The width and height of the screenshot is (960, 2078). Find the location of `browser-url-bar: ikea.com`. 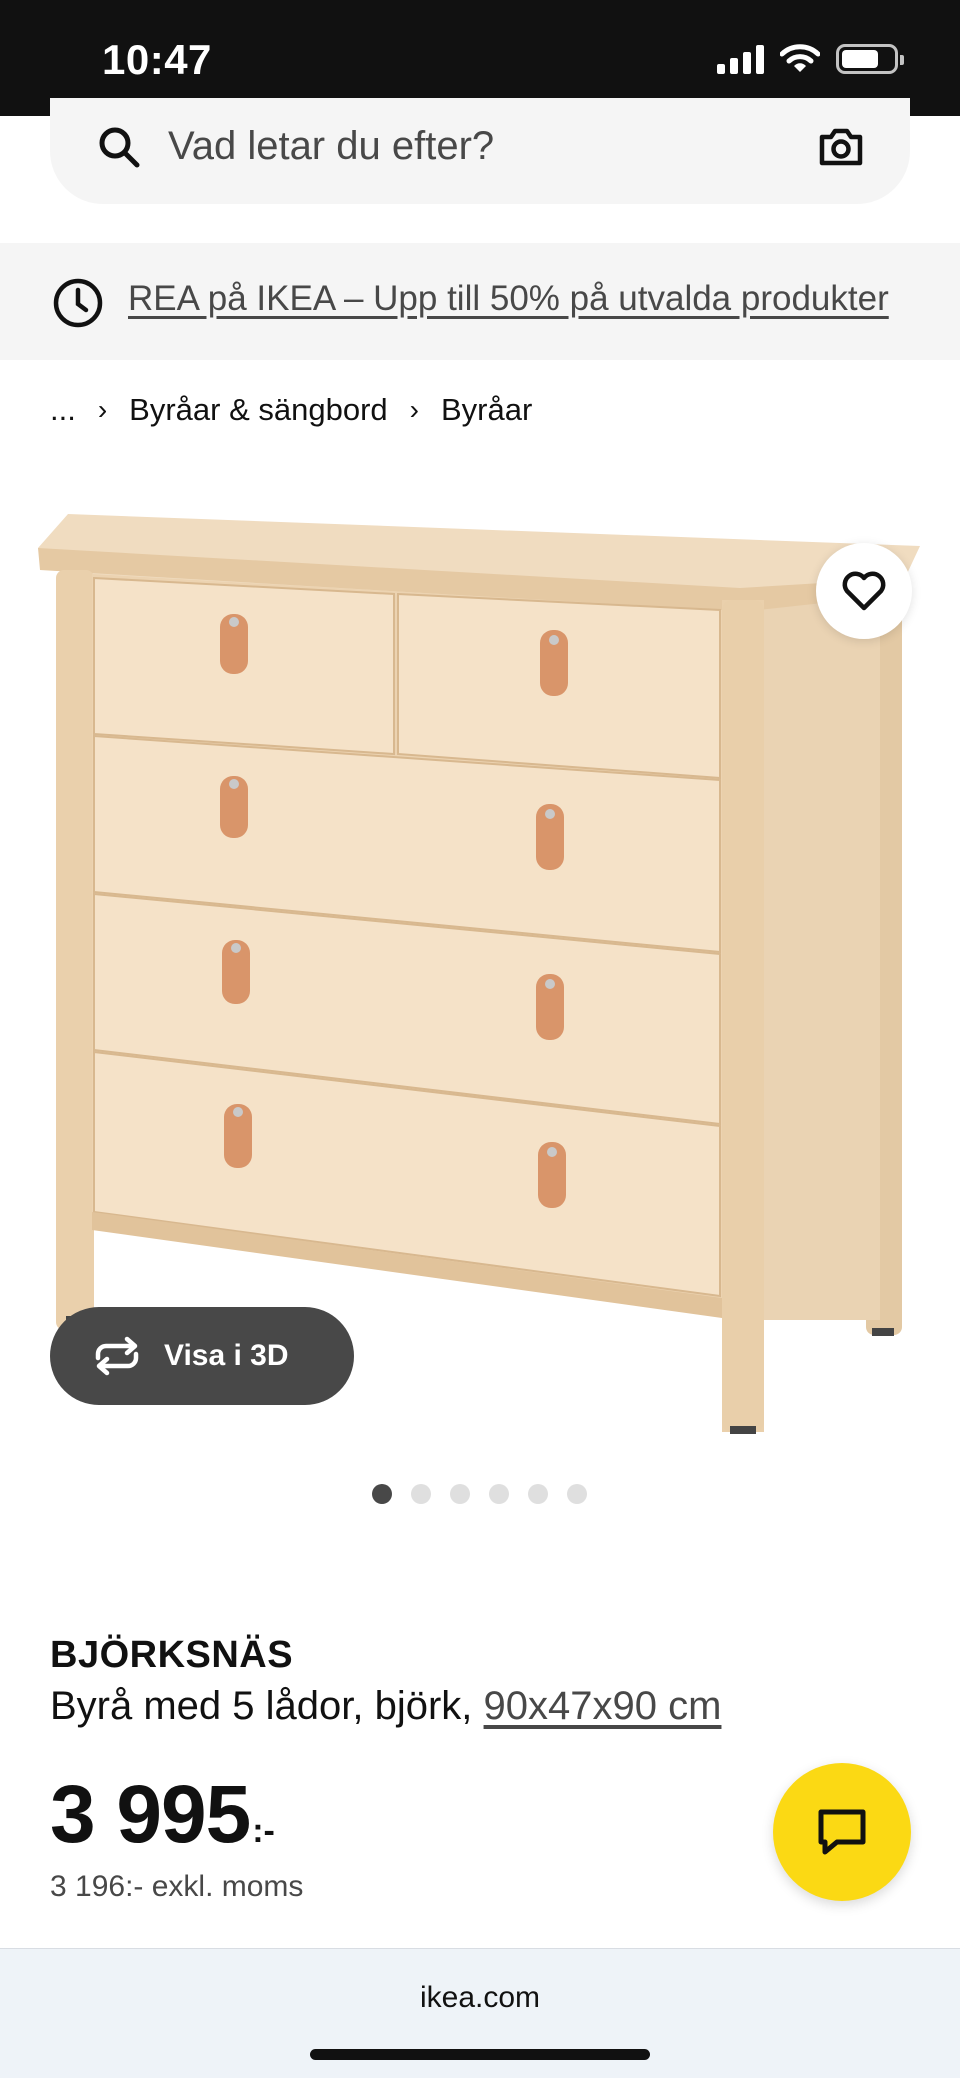

browser-url-bar: ikea.com is located at coordinates (480, 2013).